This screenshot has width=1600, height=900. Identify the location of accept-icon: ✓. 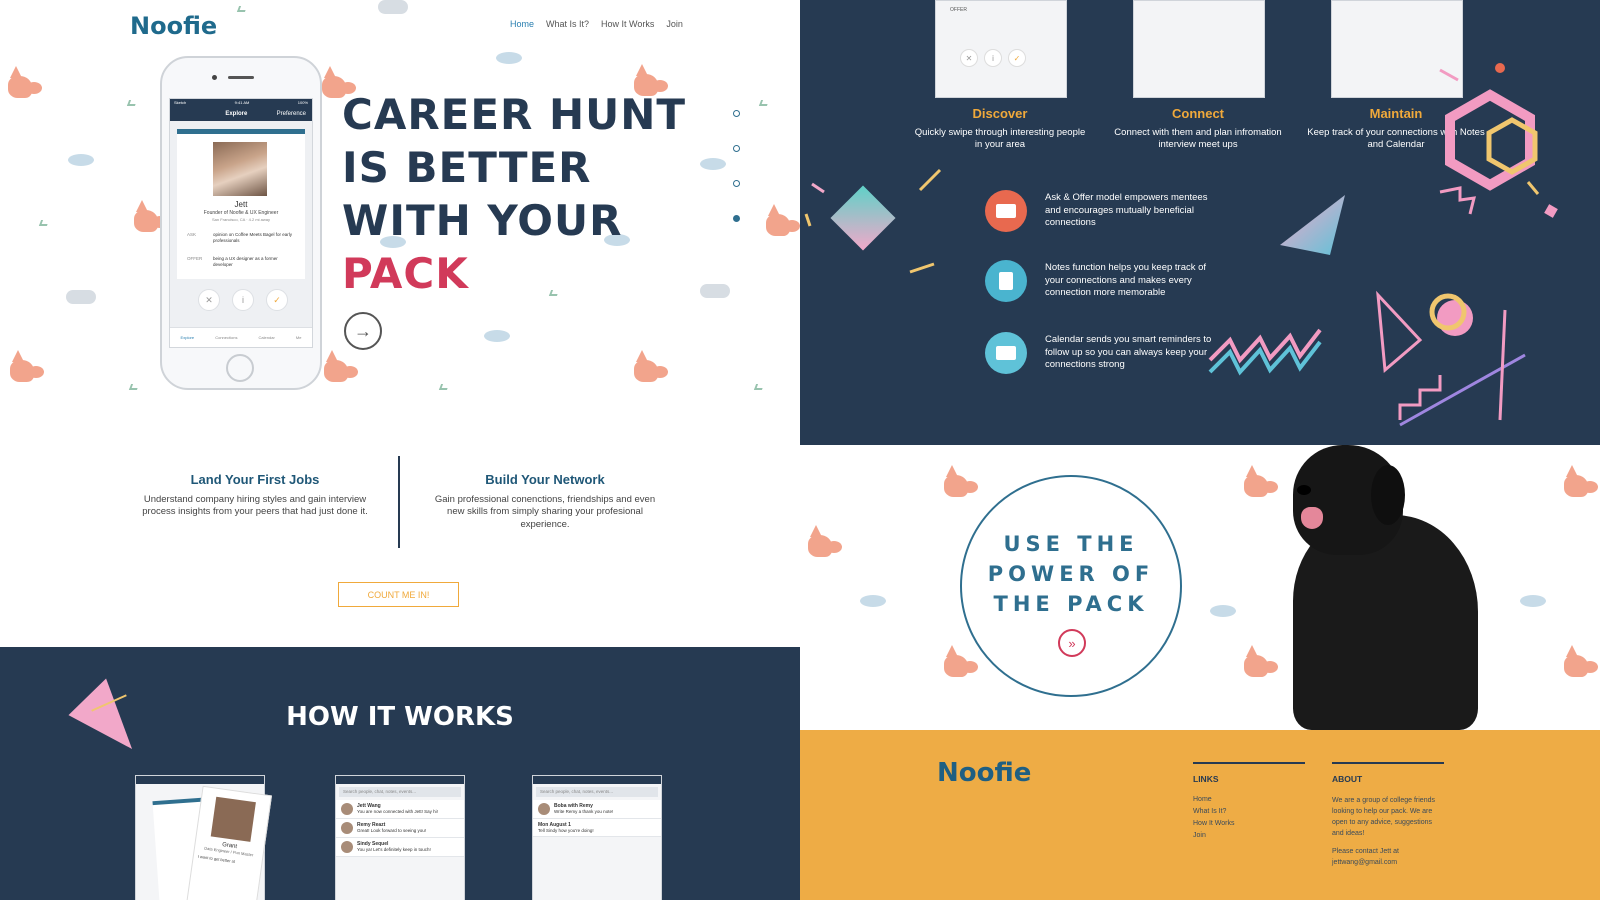
(277, 300).